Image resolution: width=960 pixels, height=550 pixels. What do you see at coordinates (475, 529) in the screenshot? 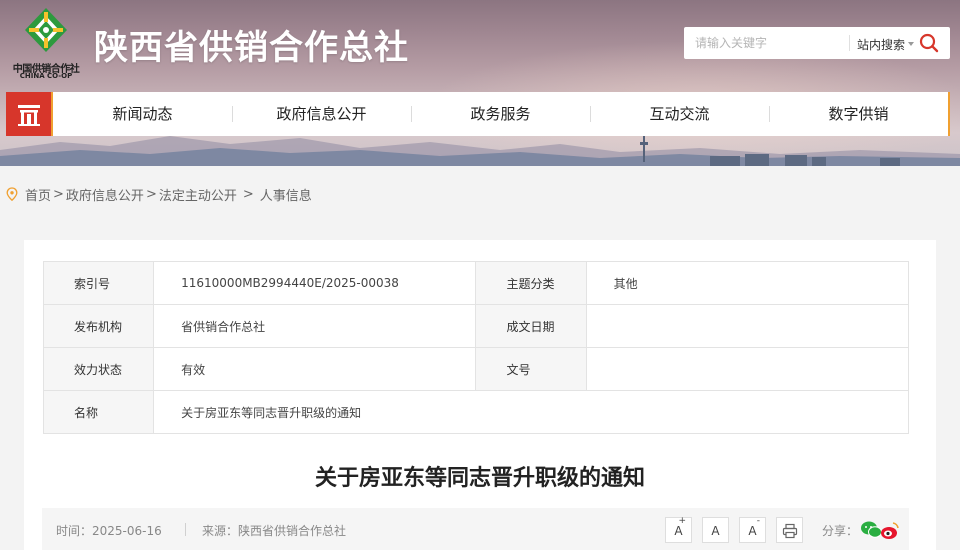
I see `article-info-bar: 时间：2025-06-16 来源：陕西省供销合作总社 A + A A - 分享：` at bounding box center [475, 529].